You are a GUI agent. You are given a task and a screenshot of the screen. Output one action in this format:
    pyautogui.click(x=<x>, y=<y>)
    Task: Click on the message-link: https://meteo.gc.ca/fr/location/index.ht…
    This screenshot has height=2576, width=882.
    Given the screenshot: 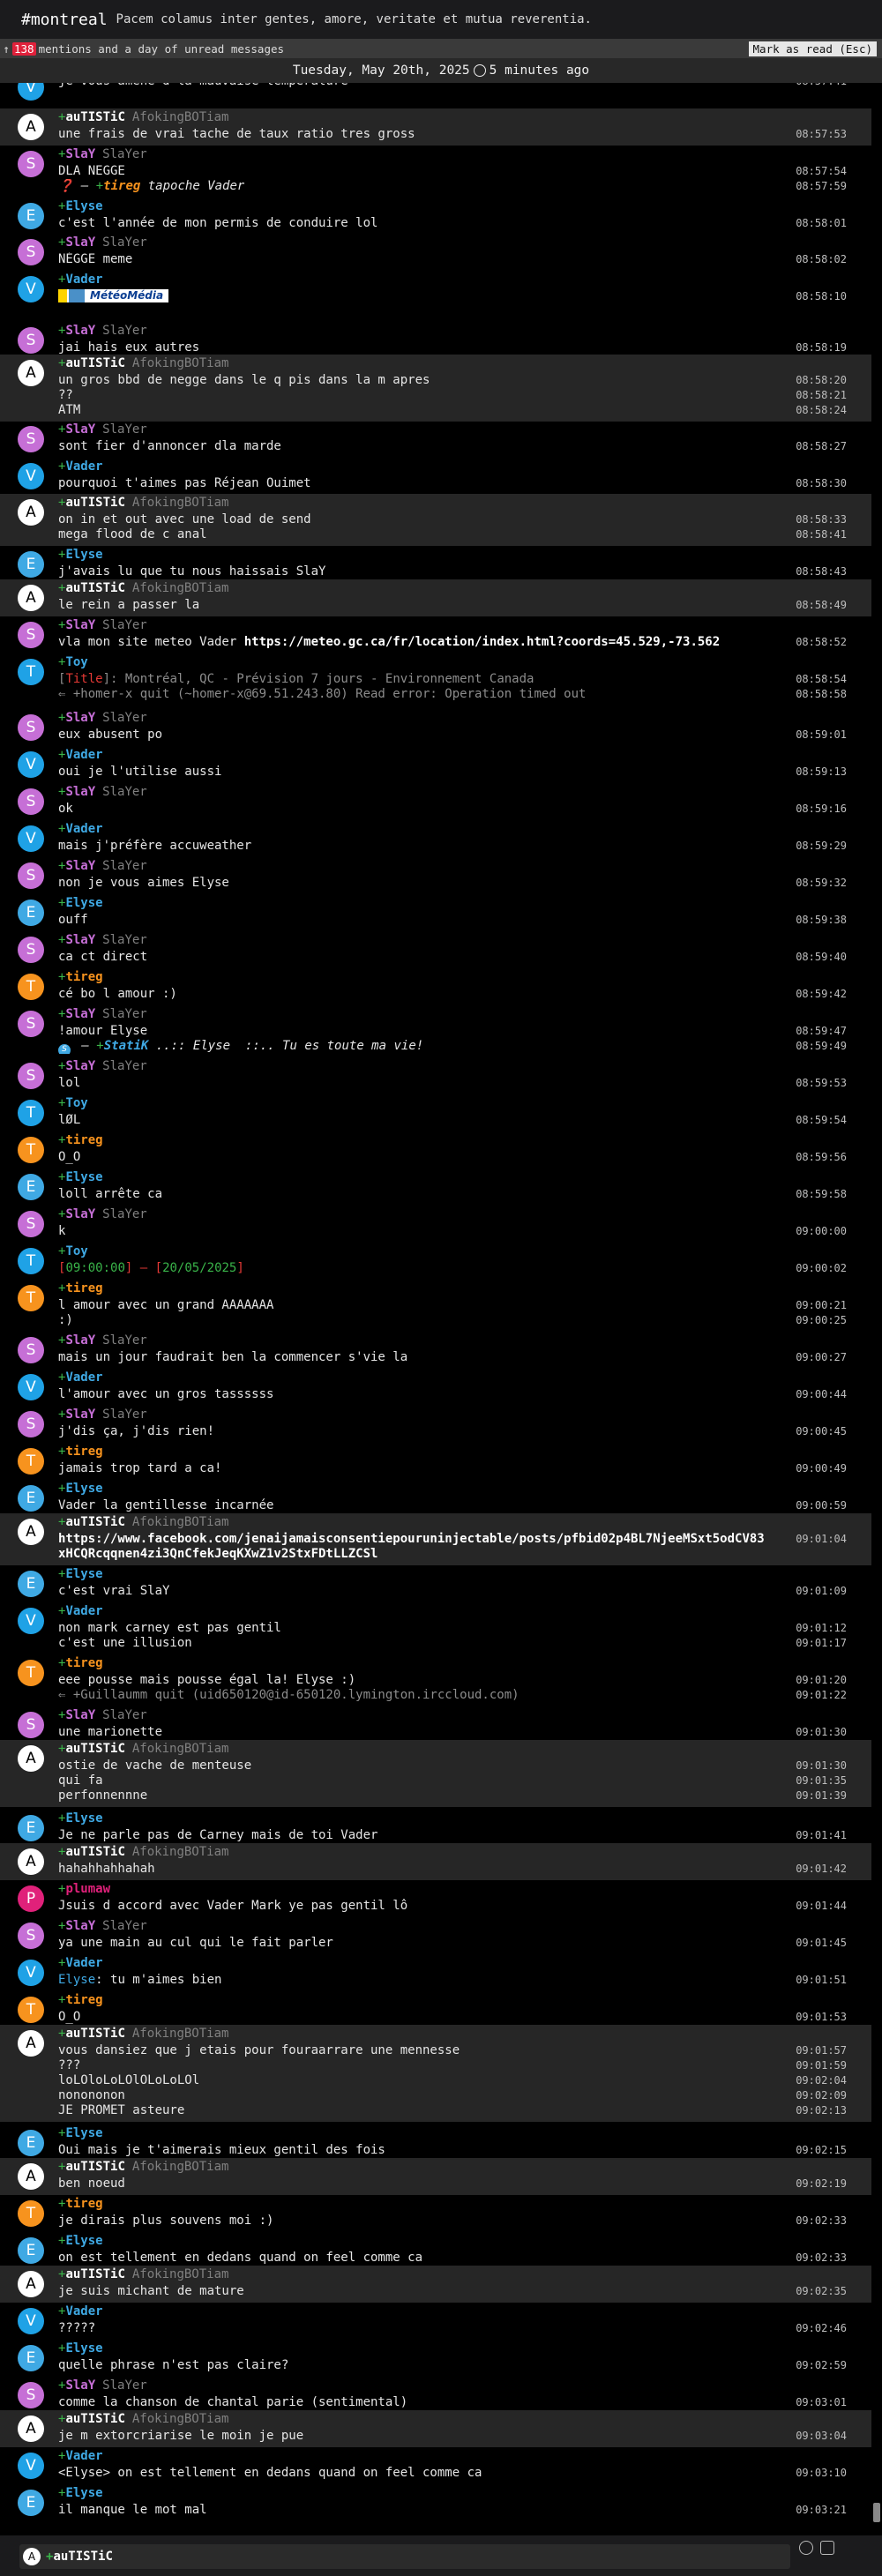 What is the action you would take?
    pyautogui.click(x=482, y=642)
    